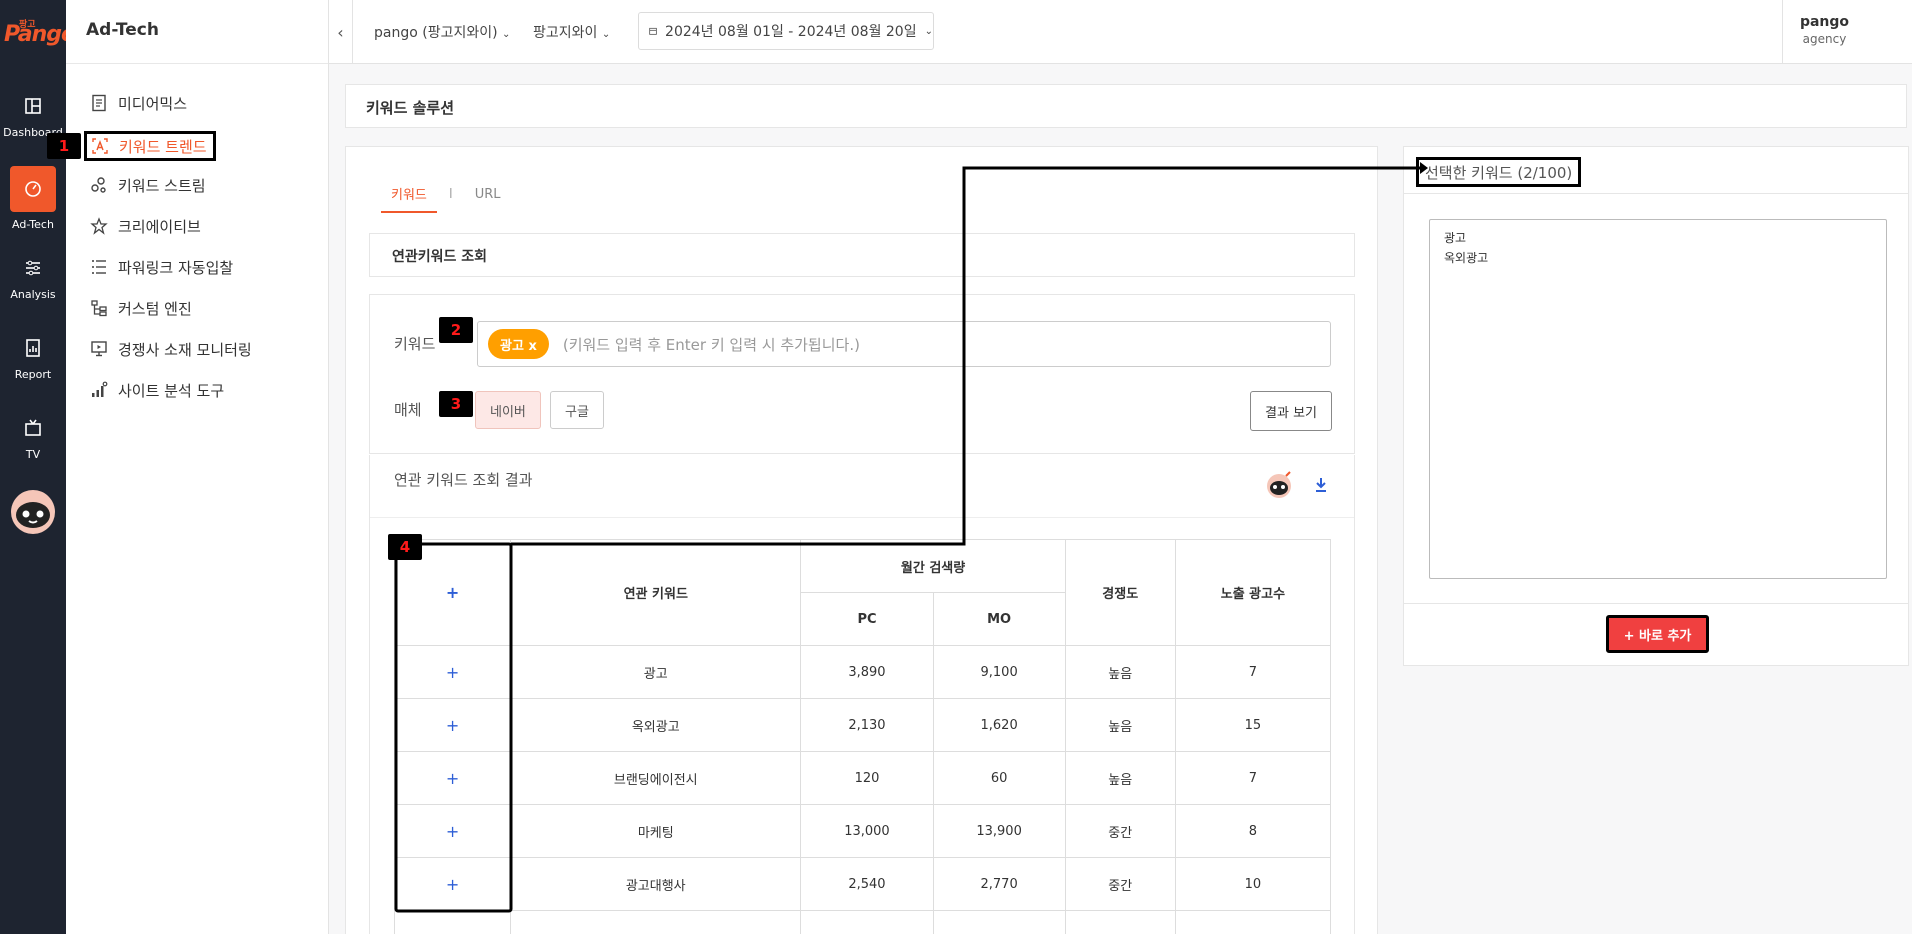  I want to click on sidebar-item-label: 커스텀 엔진, so click(155, 308).